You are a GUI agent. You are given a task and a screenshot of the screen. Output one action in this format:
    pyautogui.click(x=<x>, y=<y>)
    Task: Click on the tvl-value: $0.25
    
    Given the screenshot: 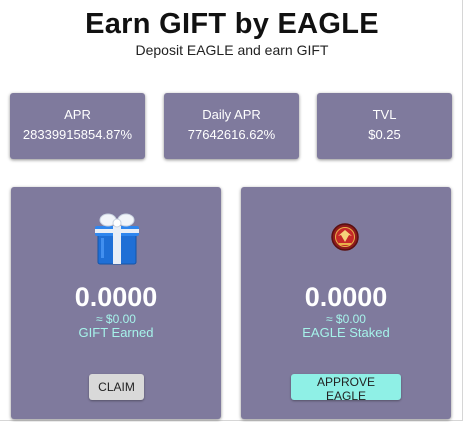 What is the action you would take?
    pyautogui.click(x=384, y=134)
    